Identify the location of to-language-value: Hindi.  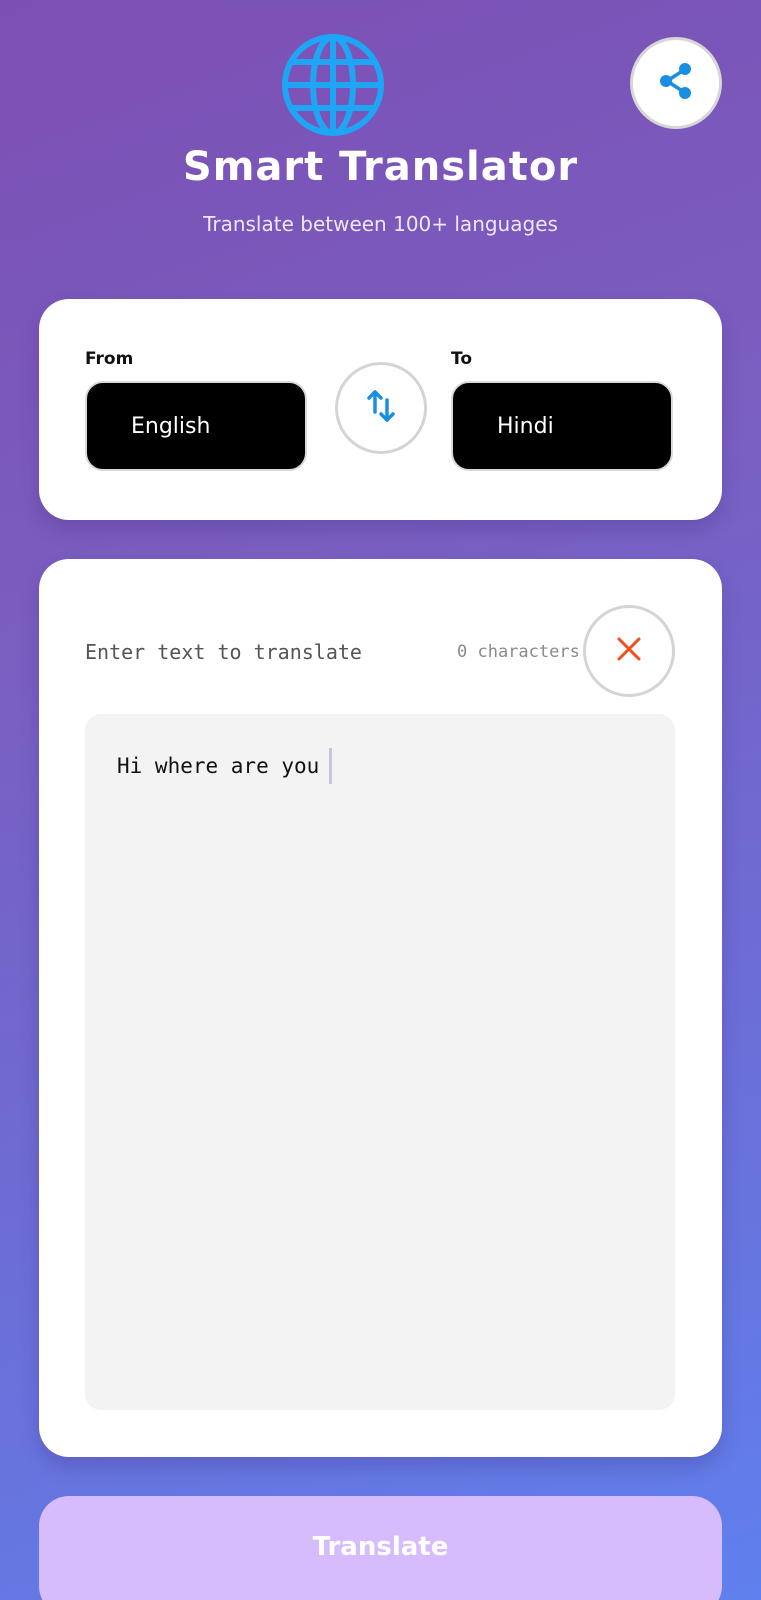
(525, 426).